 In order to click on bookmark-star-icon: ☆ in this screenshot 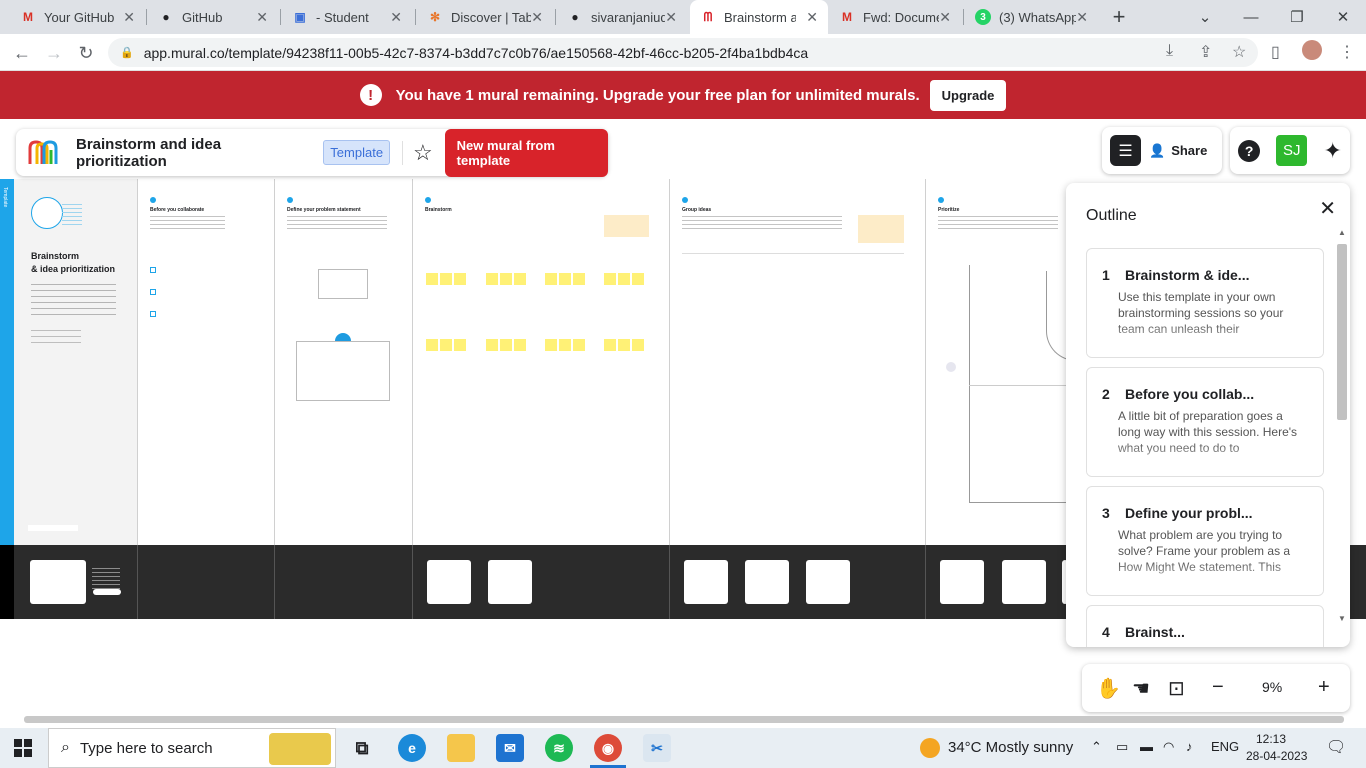, I will do `click(1239, 52)`.